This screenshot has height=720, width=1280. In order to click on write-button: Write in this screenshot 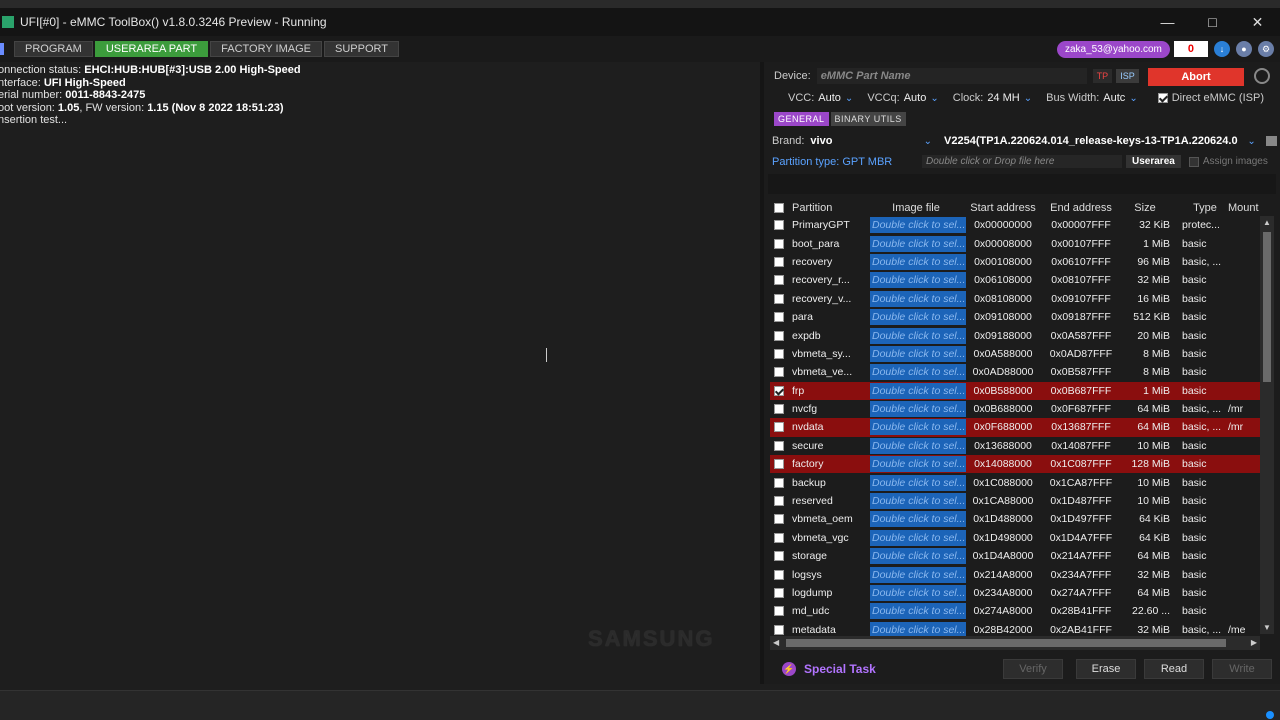, I will do `click(1242, 669)`.